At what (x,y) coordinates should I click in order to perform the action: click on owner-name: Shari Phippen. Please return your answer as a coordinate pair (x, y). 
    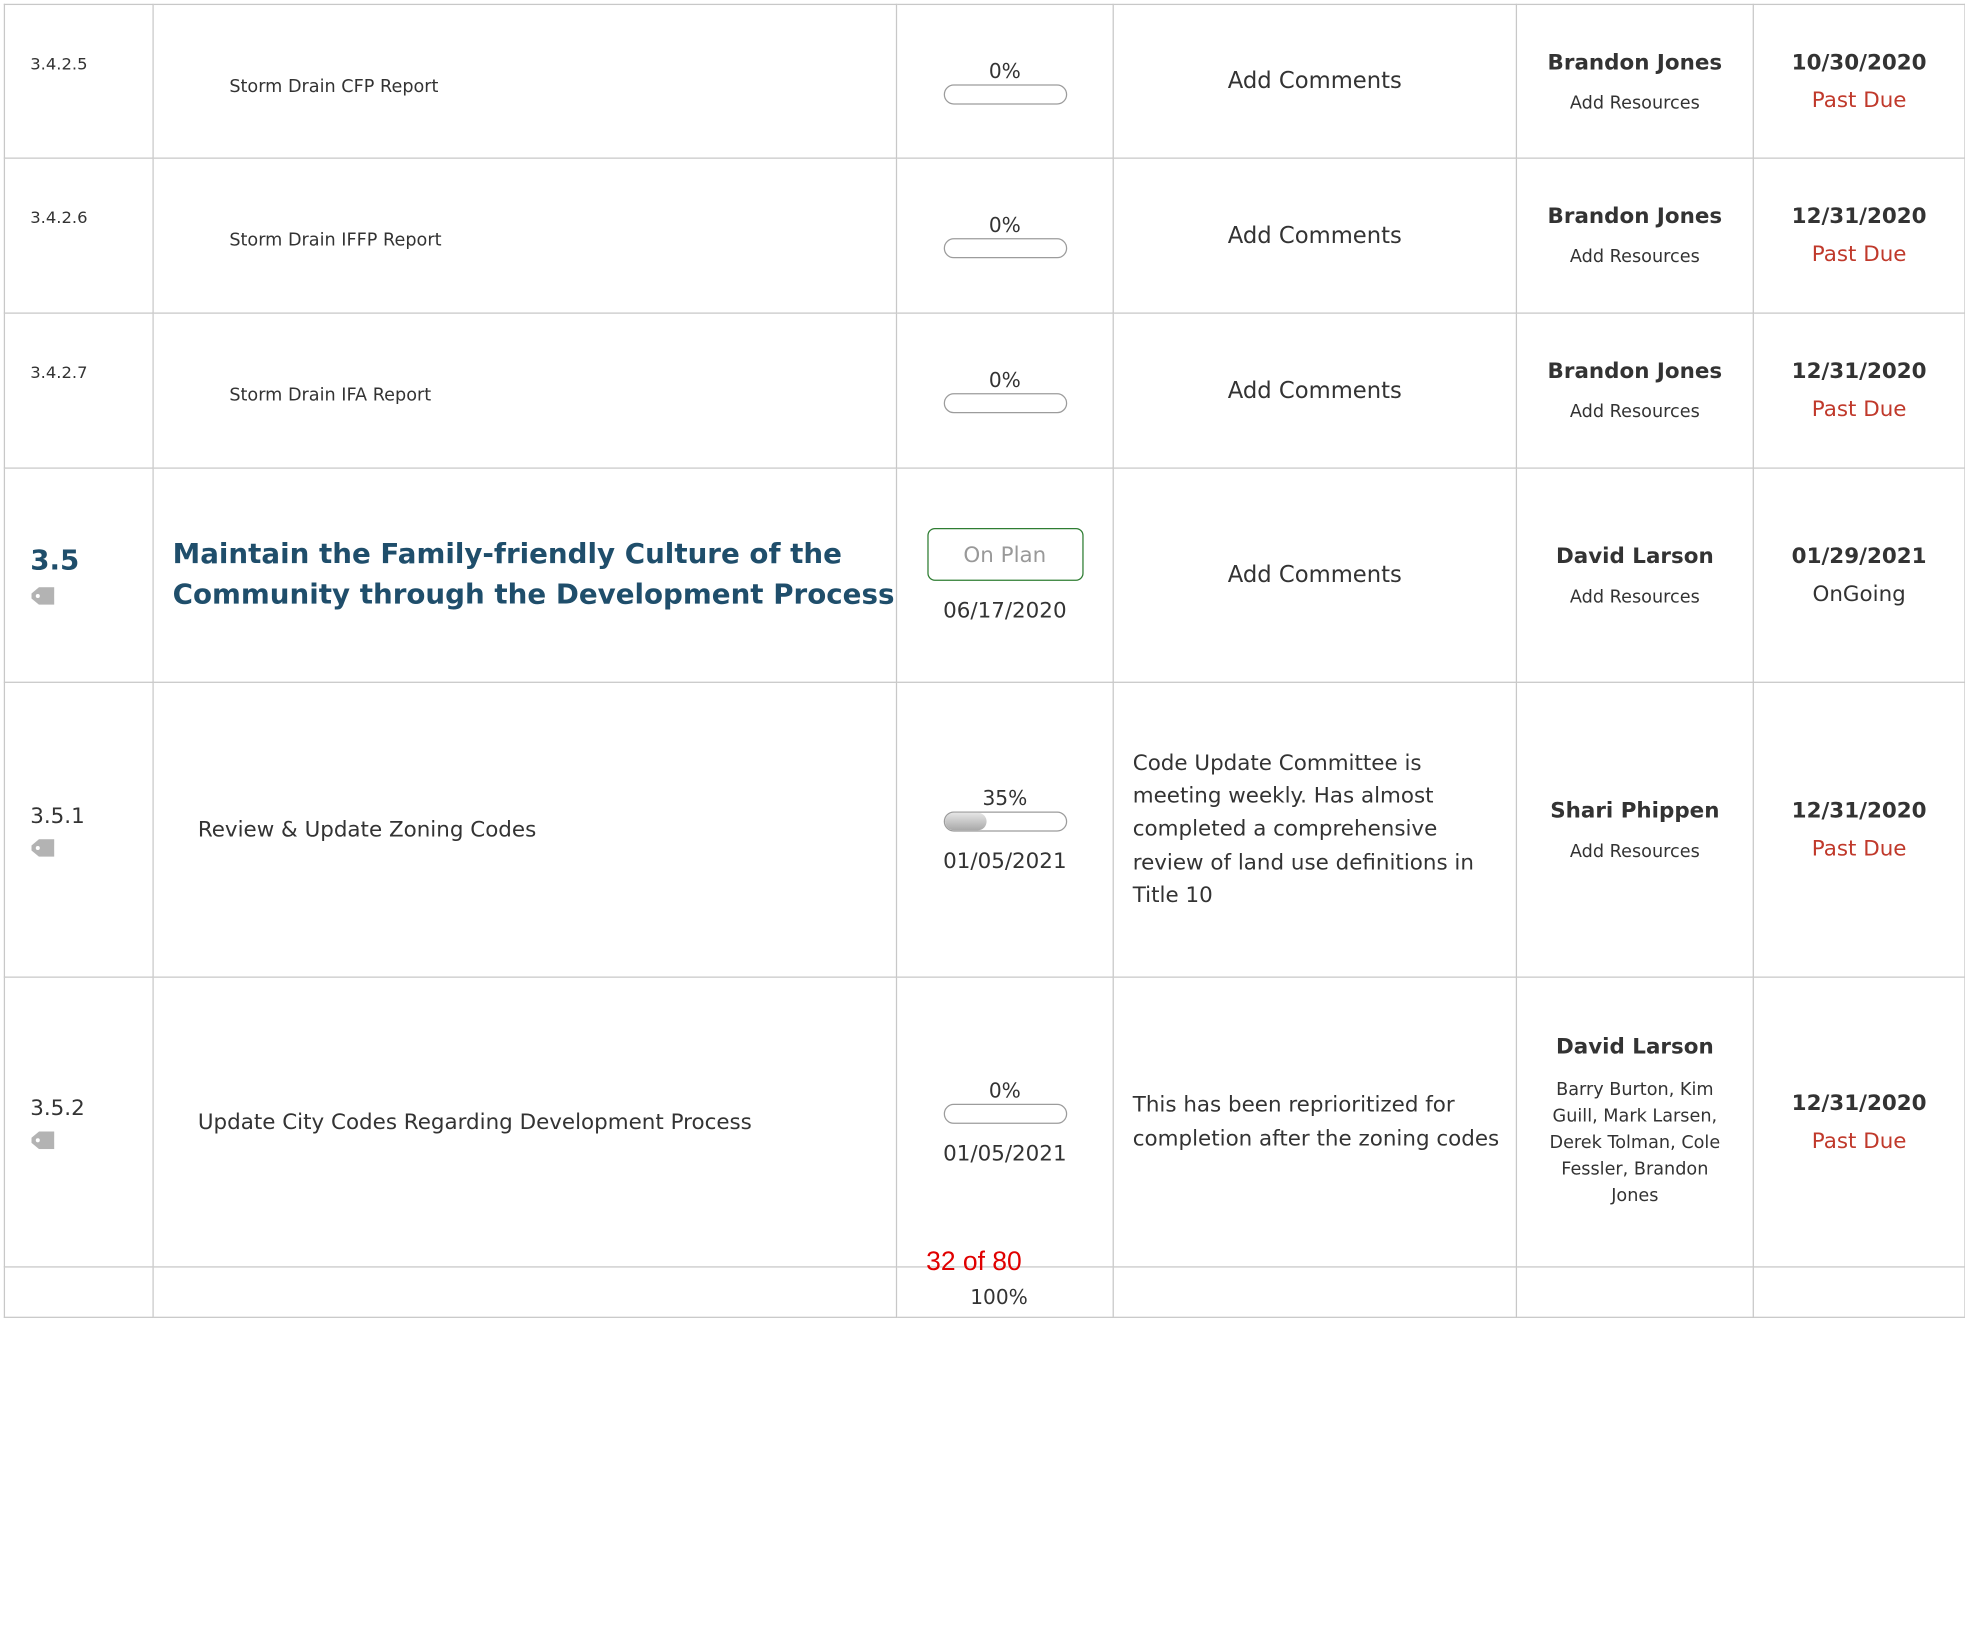
    Looking at the image, I should click on (1635, 811).